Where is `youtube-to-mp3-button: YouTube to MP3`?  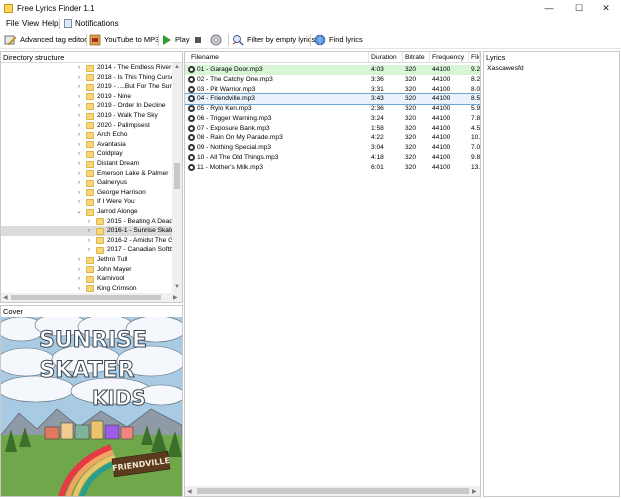 youtube-to-mp3-button: YouTube to MP3 is located at coordinates (124, 40).